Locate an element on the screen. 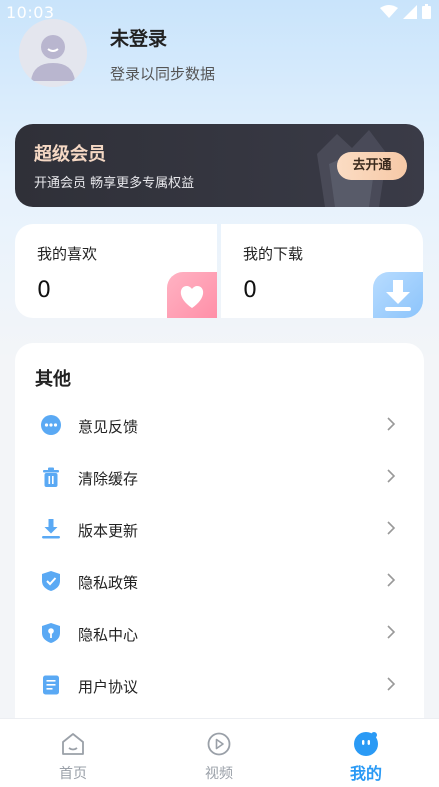 Image resolution: width=439 pixels, height=787 pixels. menu-item-privacy-policy: 隐私政策 is located at coordinates (219, 582).